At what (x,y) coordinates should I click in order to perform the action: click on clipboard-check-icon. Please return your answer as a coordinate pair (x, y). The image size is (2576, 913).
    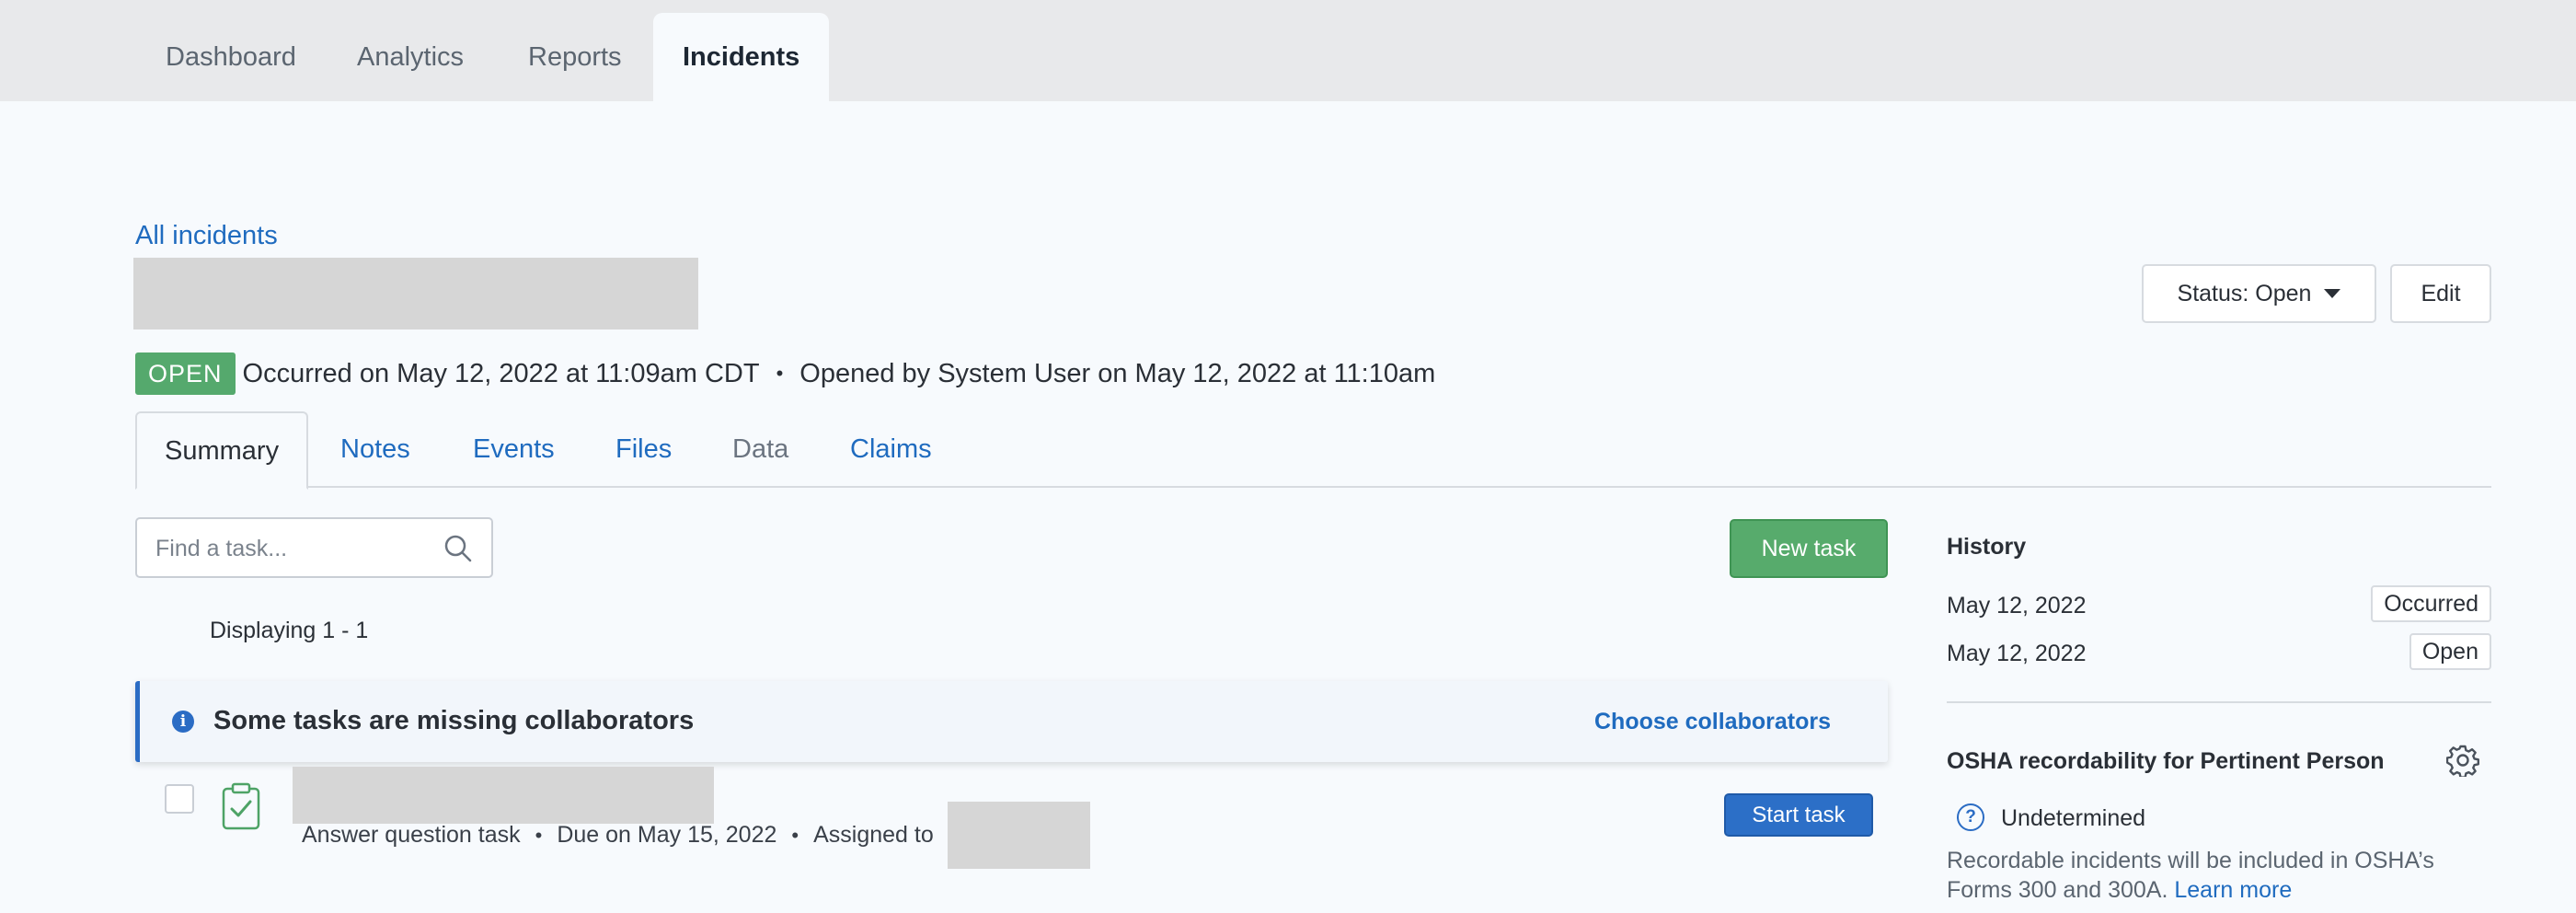
    Looking at the image, I should click on (241, 806).